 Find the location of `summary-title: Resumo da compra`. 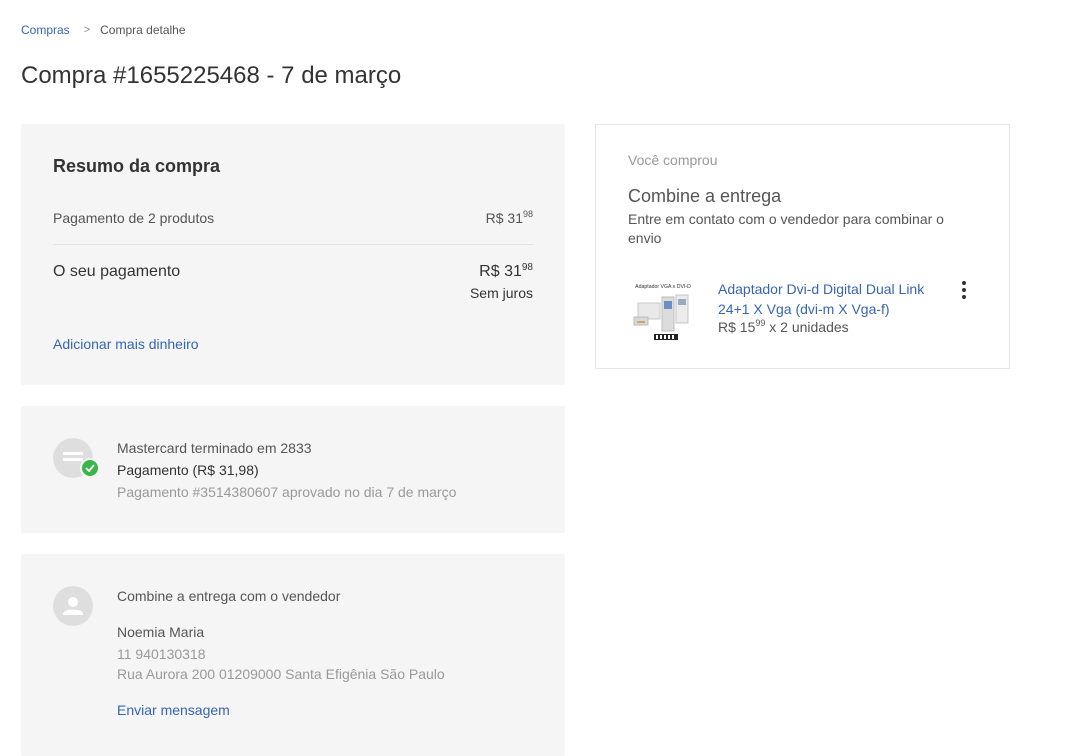

summary-title: Resumo da compra is located at coordinates (137, 166).